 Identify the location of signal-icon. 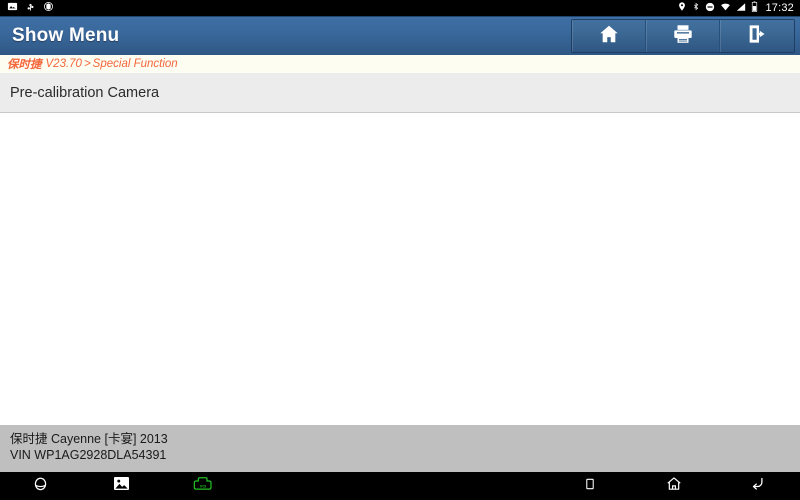
(741, 8).